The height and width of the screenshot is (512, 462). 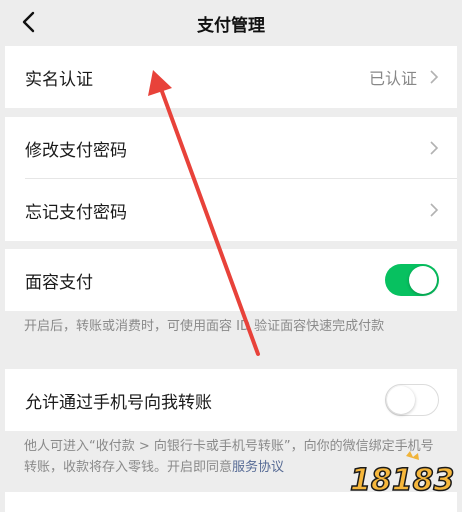 I want to click on phone-transfer-label: 允许通过手机号向我转账, so click(x=118, y=402).